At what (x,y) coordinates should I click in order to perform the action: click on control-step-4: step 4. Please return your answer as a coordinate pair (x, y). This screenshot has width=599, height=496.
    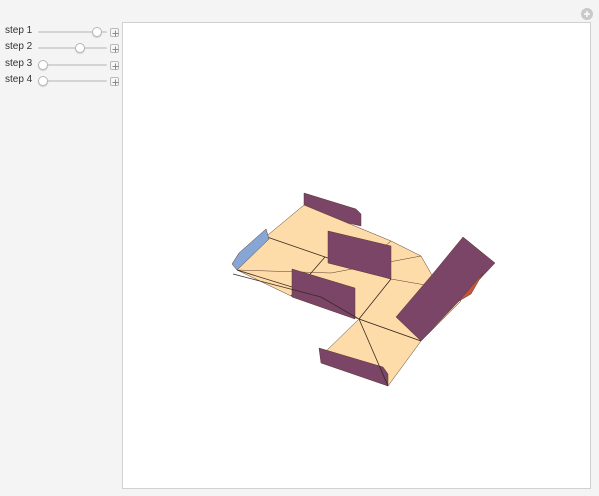
    Looking at the image, I should click on (61, 81).